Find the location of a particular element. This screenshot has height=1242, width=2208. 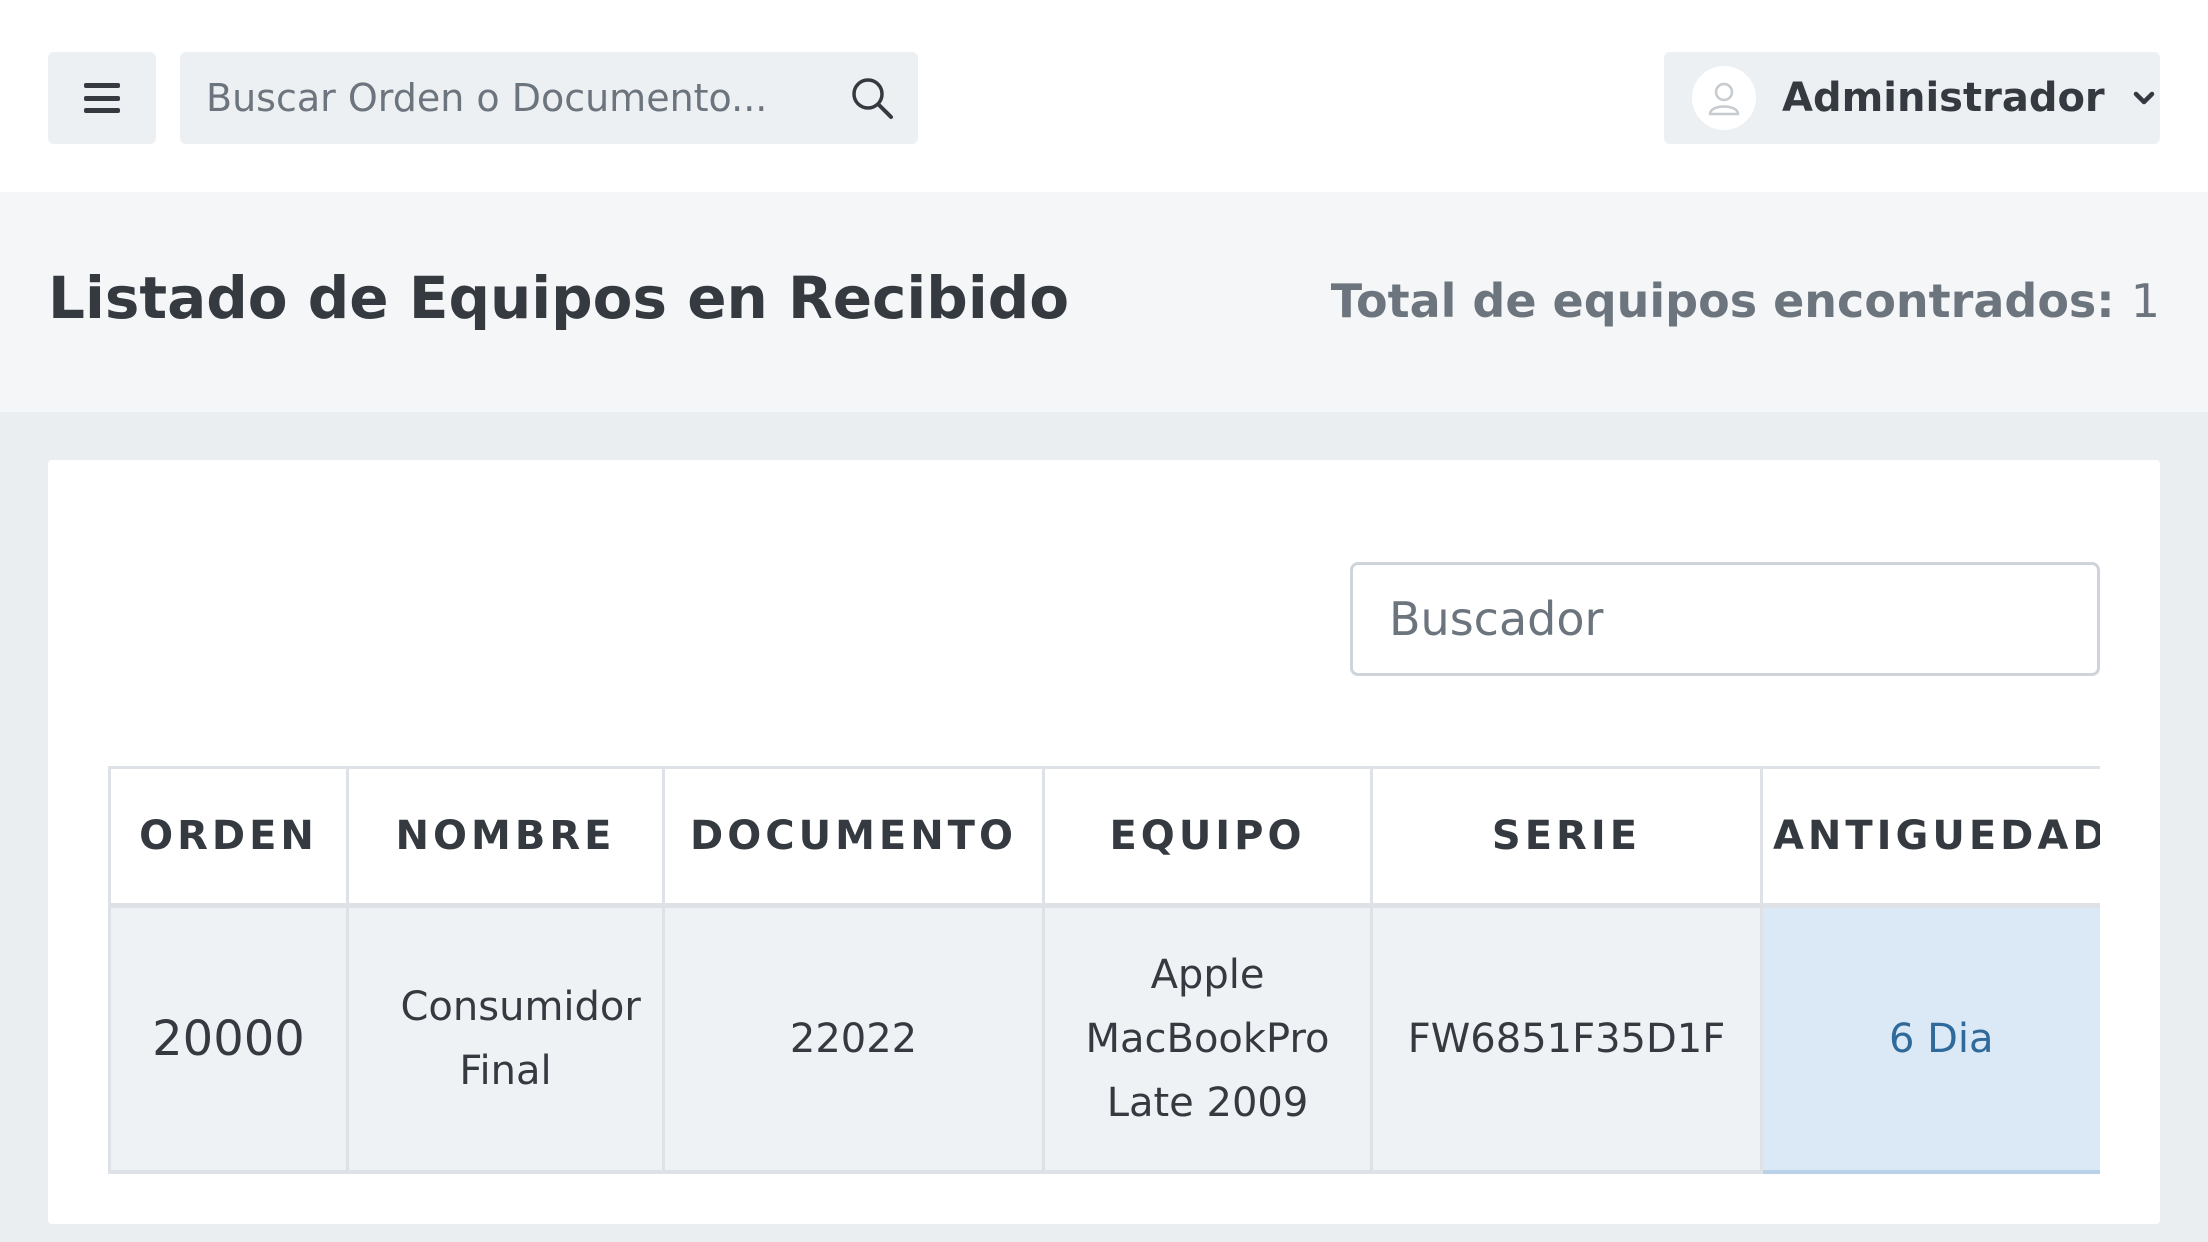

total-count: Total de equipos encontrados: 1 is located at coordinates (1745, 301).